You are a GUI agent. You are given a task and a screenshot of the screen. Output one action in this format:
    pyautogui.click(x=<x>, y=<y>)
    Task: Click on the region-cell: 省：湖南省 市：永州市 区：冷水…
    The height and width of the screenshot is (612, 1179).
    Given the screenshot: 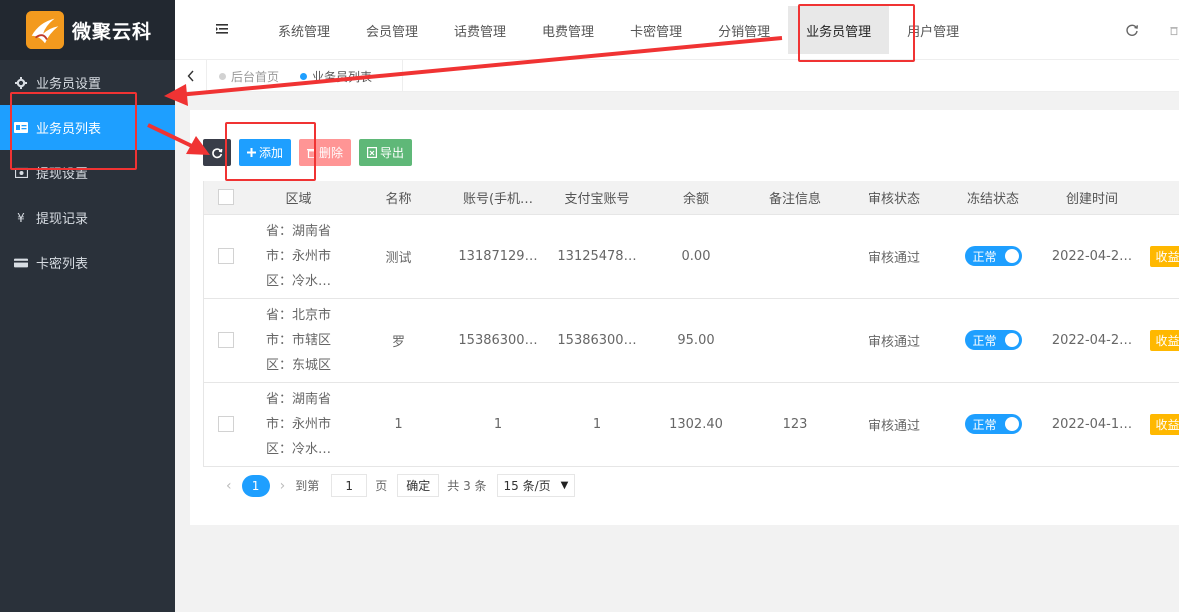 What is the action you would take?
    pyautogui.click(x=298, y=256)
    